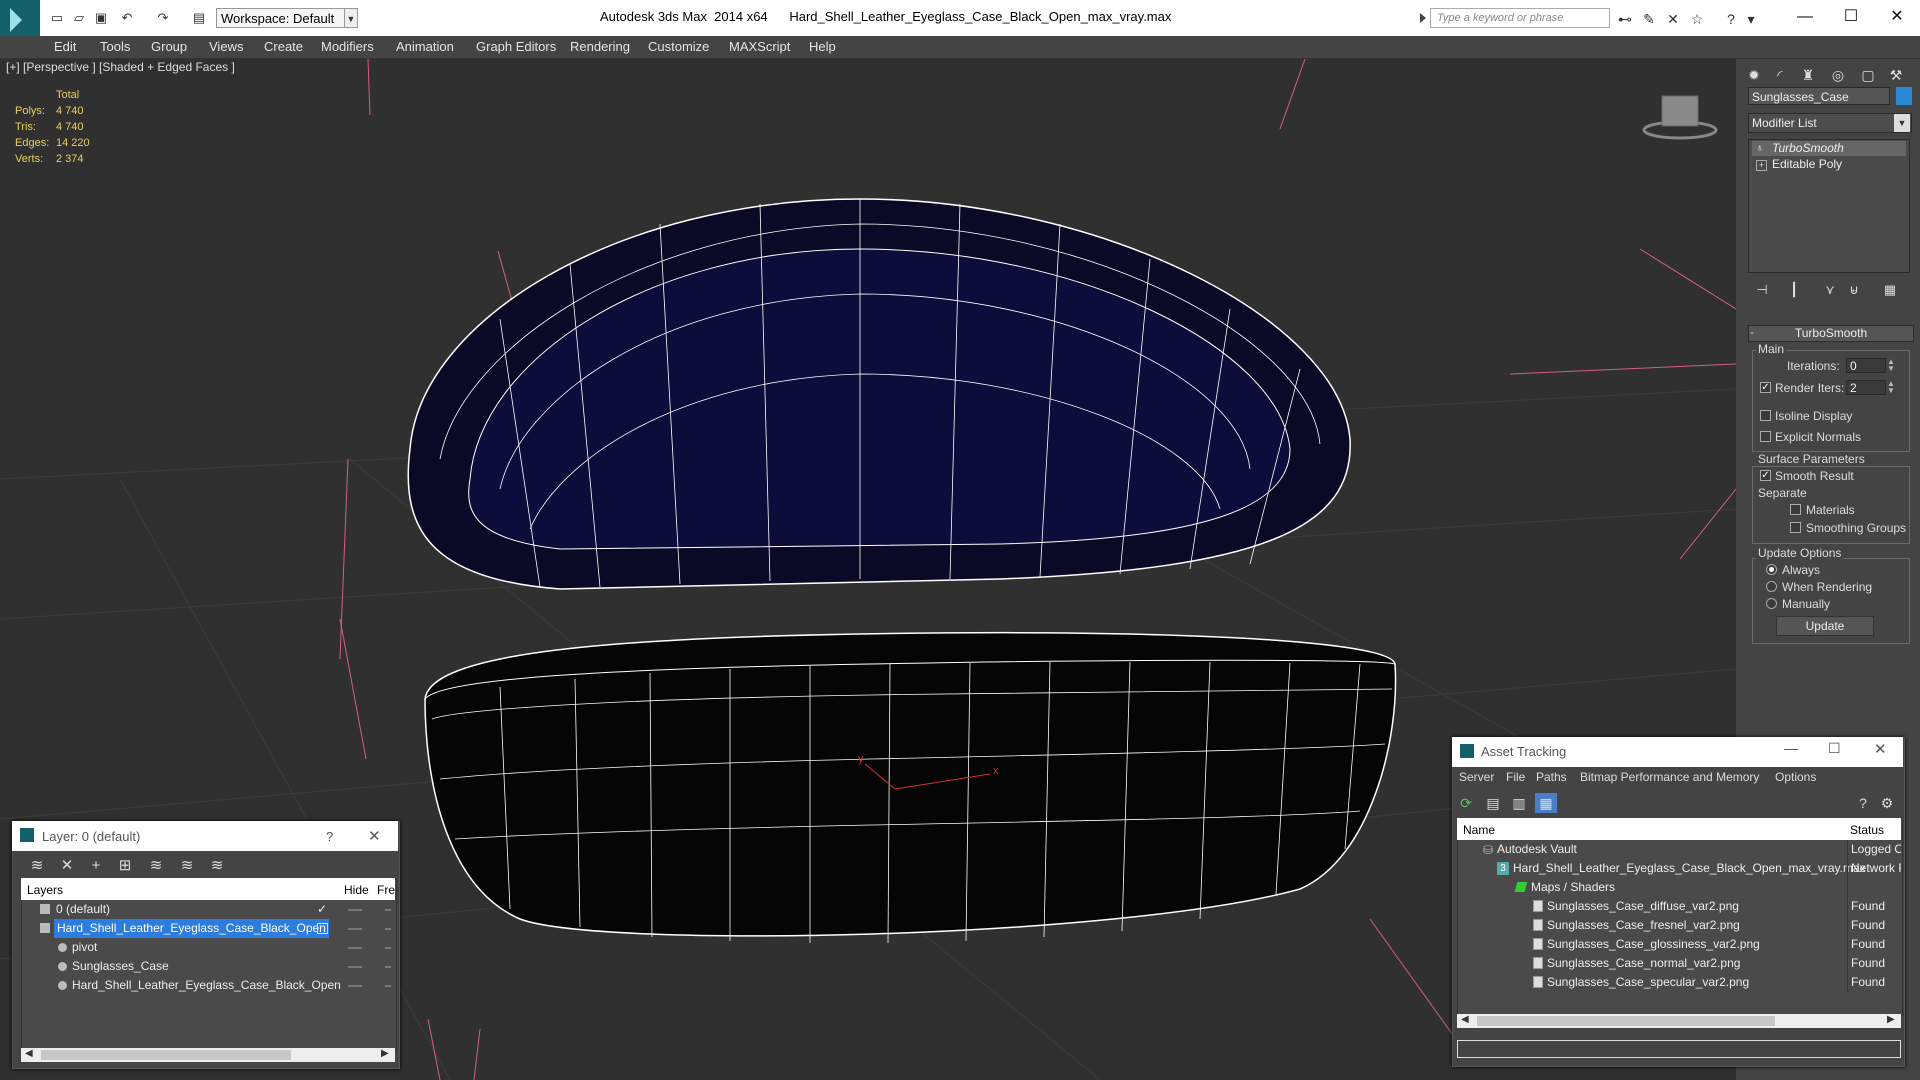 The height and width of the screenshot is (1080, 1920). I want to click on smoothing-groups-checkbox, so click(1795, 527).